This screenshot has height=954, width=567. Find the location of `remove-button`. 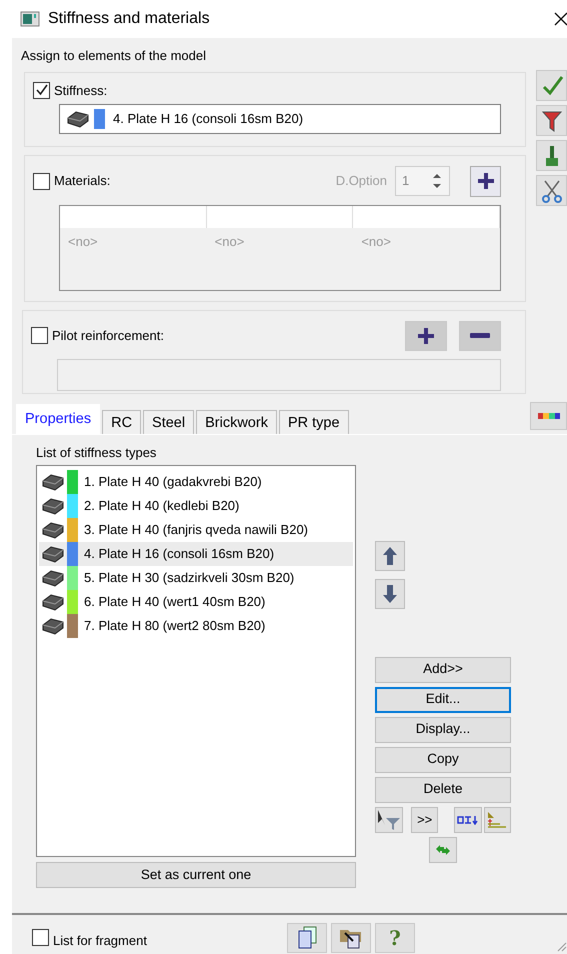

remove-button is located at coordinates (480, 335).